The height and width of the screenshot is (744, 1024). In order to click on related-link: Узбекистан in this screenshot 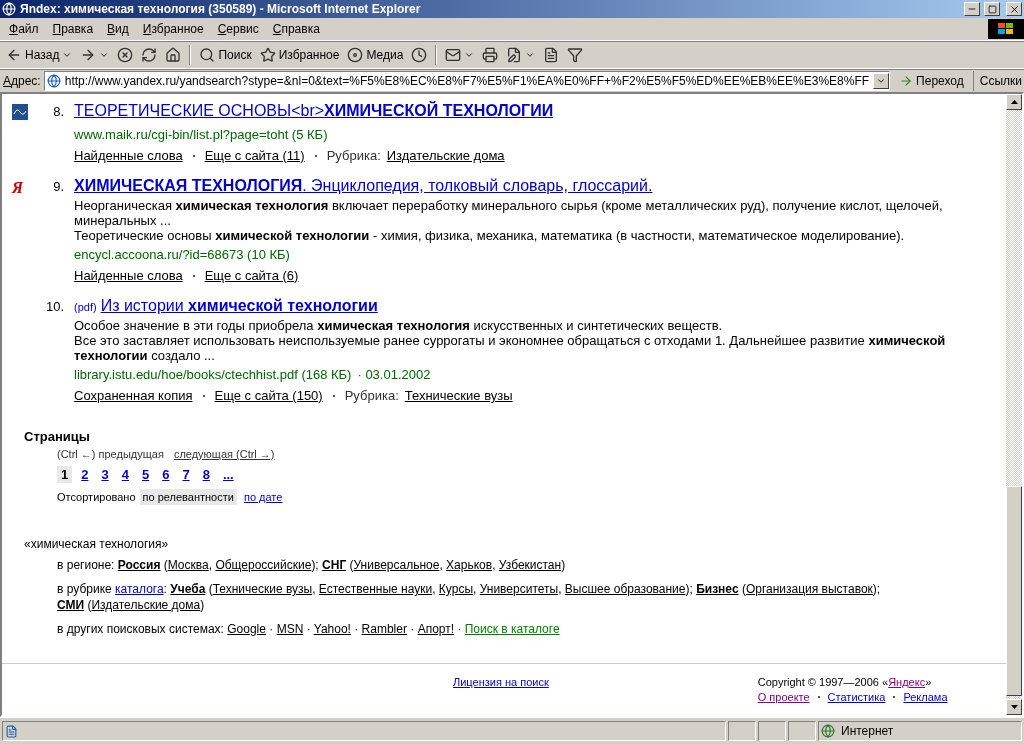, I will do `click(530, 565)`.